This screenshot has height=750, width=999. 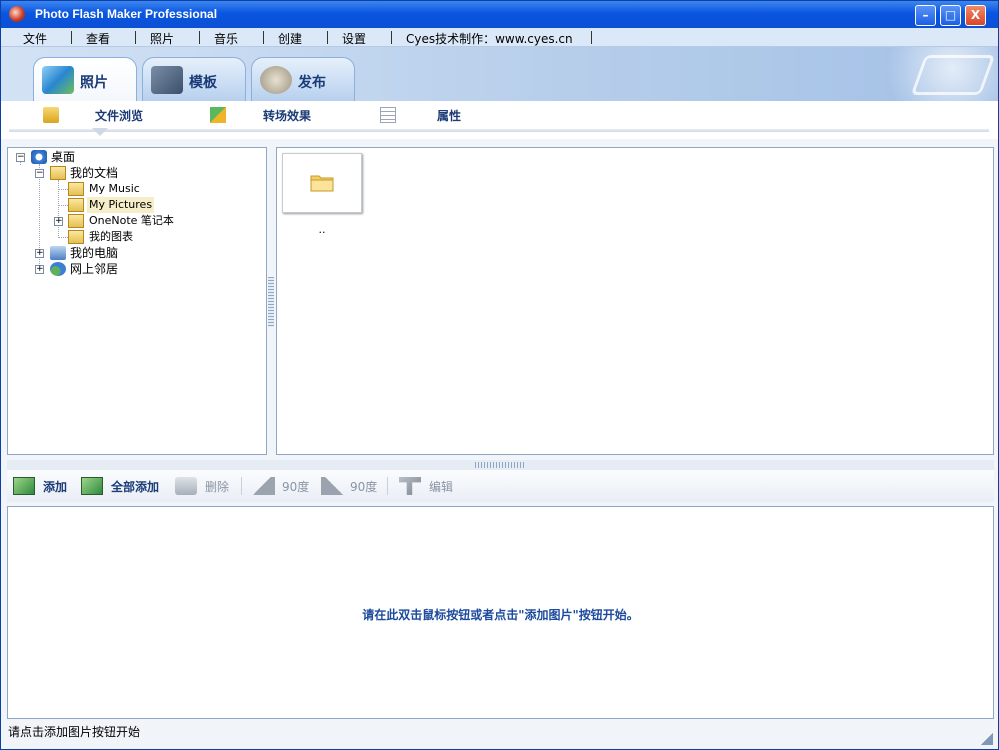 I want to click on add-button: 添加, so click(x=43, y=486).